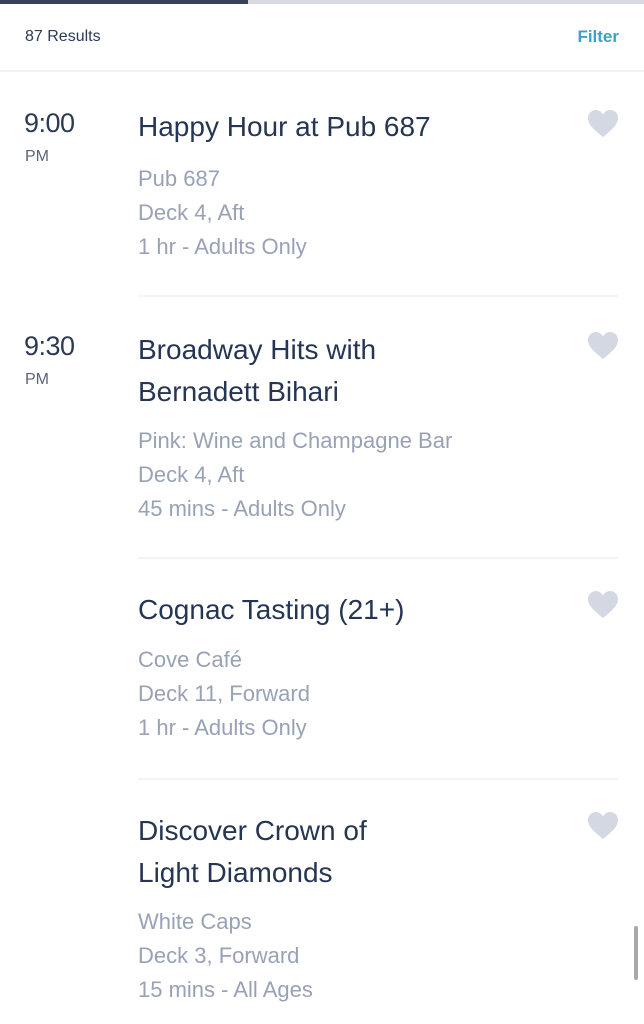 The height and width of the screenshot is (1024, 644). I want to click on event-title-line: Happy Hour at Pub 687, so click(284, 126).